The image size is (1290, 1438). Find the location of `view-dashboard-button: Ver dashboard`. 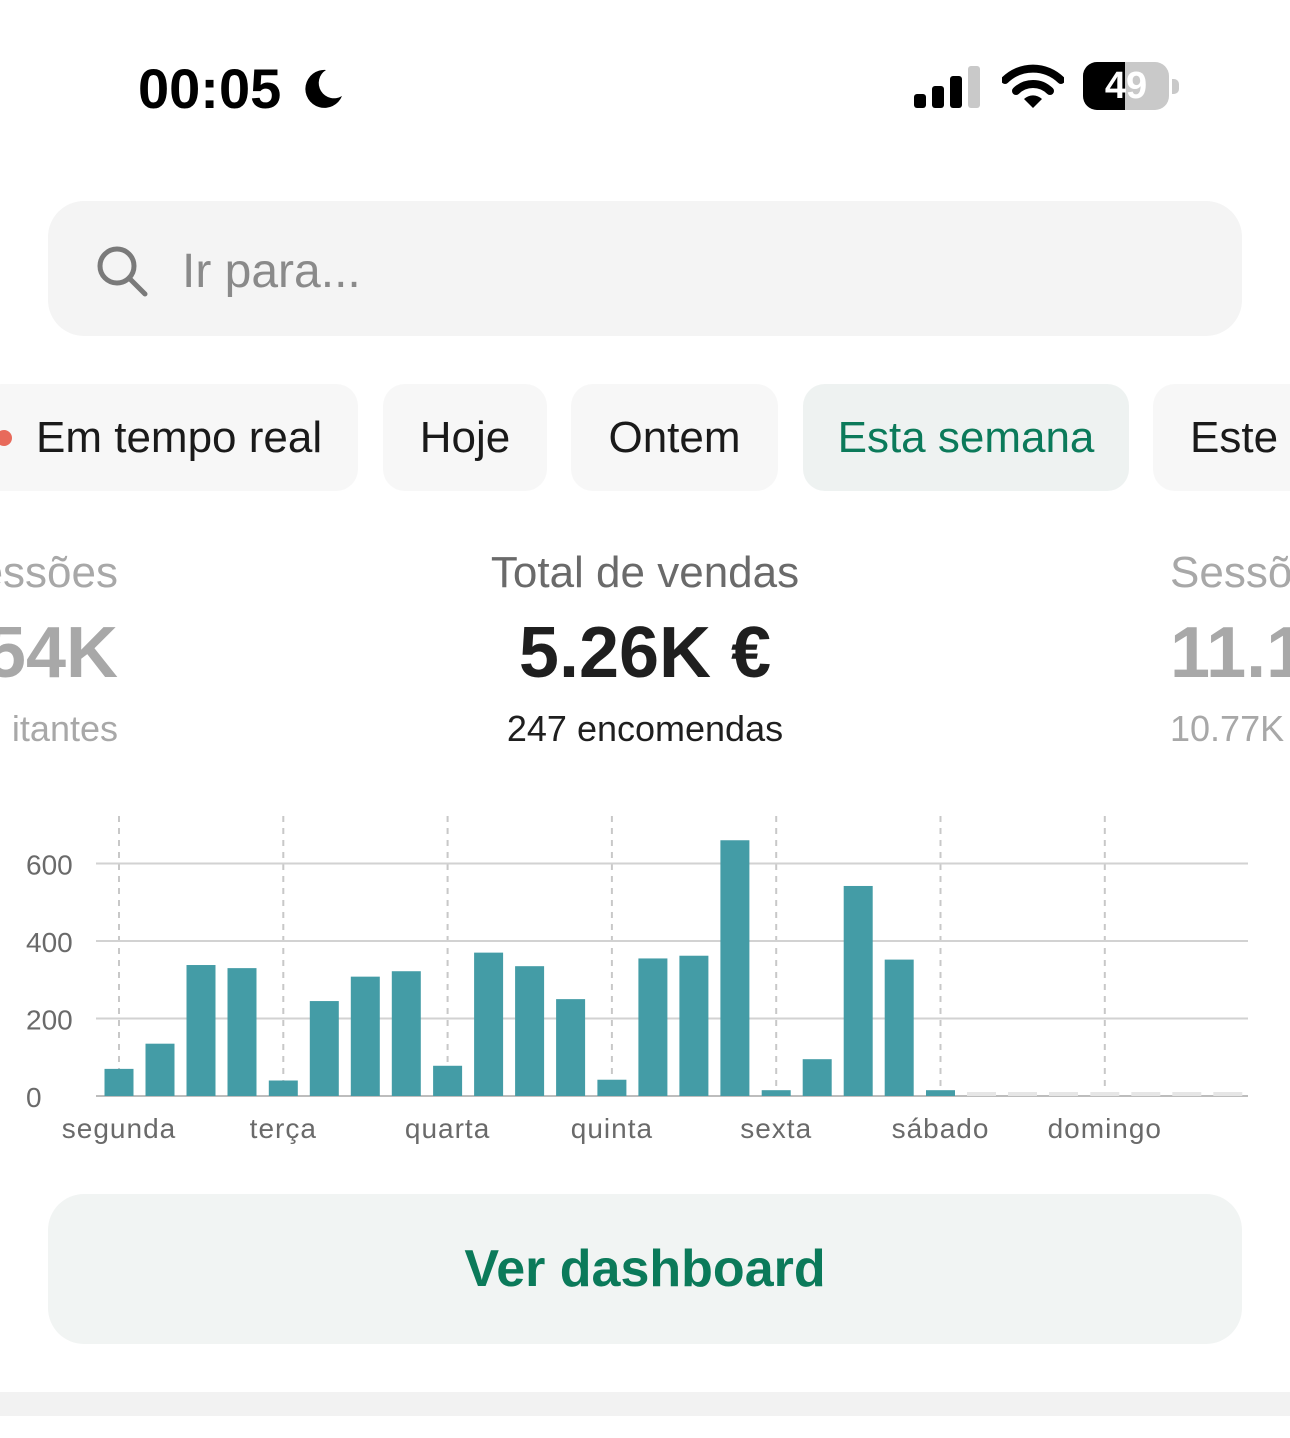

view-dashboard-button: Ver dashboard is located at coordinates (645, 1269).